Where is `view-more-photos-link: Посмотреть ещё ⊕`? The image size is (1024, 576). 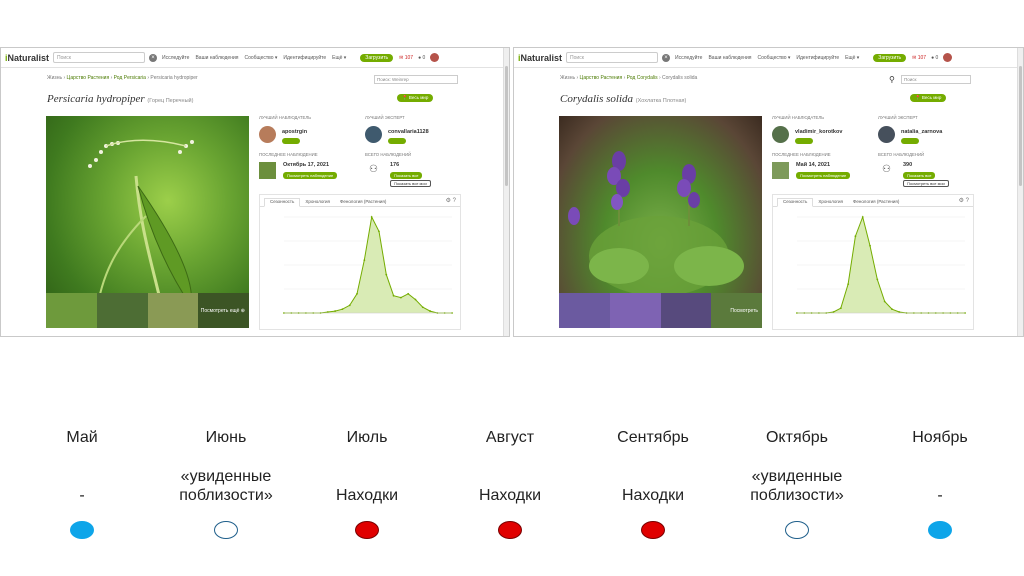
view-more-photos-link: Посмотреть ещё ⊕ is located at coordinates (223, 311).